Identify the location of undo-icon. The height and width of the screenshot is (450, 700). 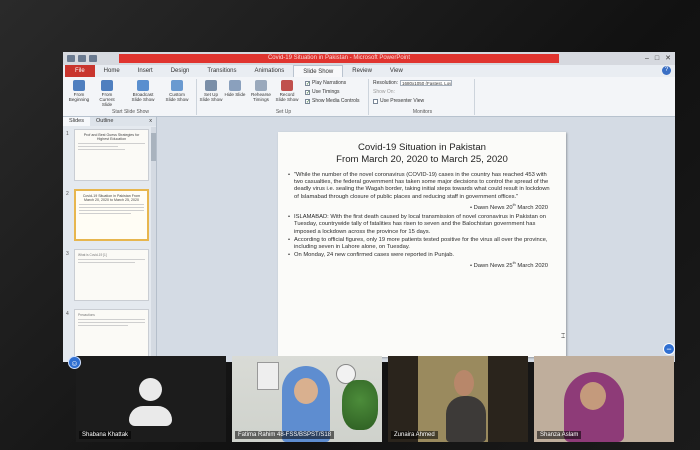
(82, 58).